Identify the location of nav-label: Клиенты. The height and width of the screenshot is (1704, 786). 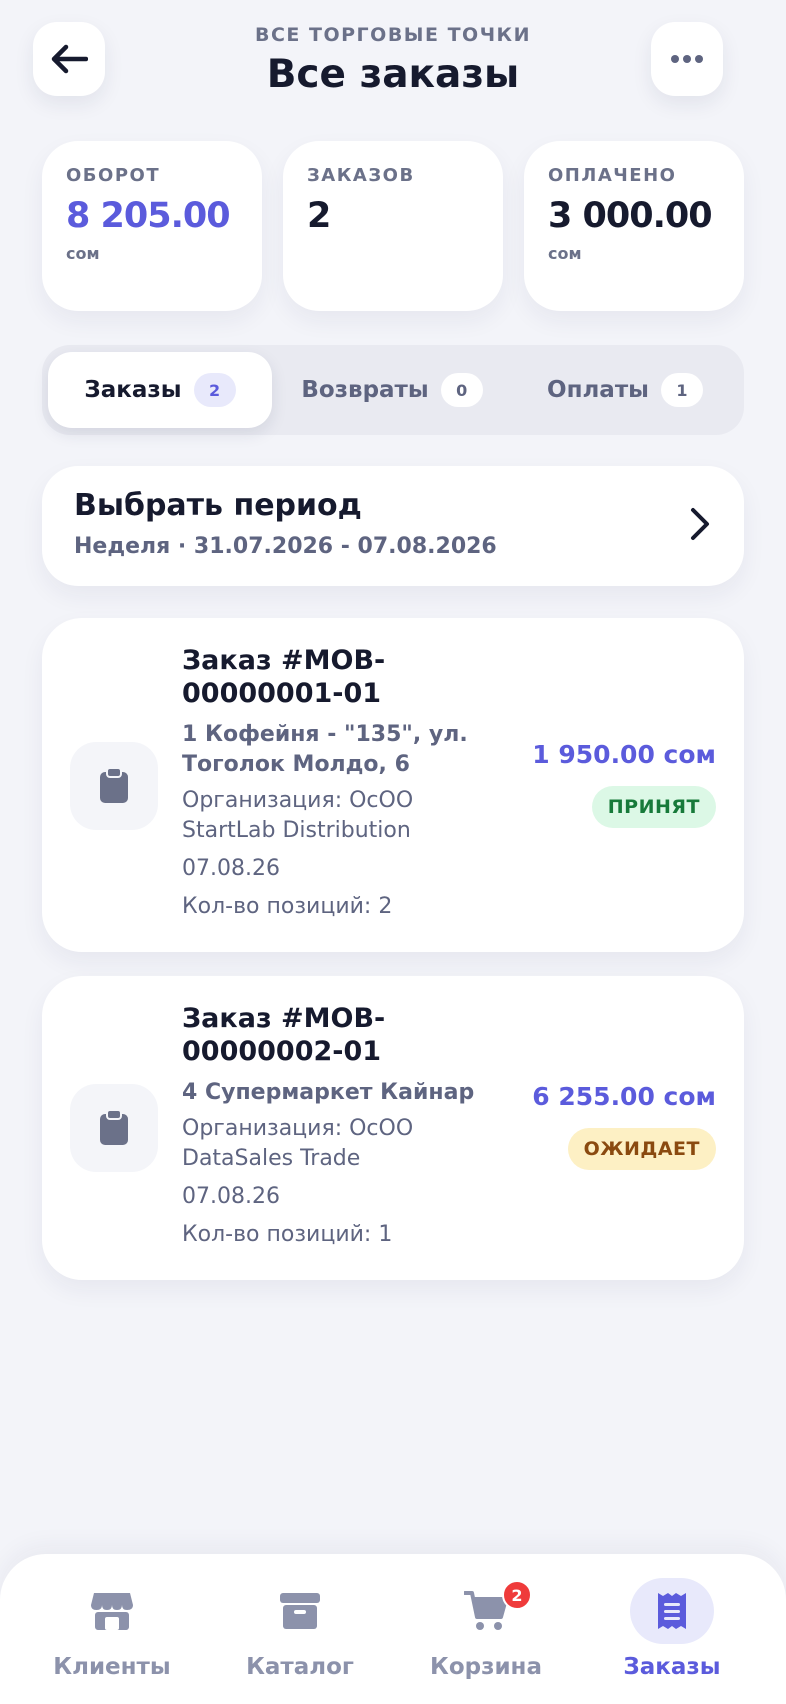
(112, 1667).